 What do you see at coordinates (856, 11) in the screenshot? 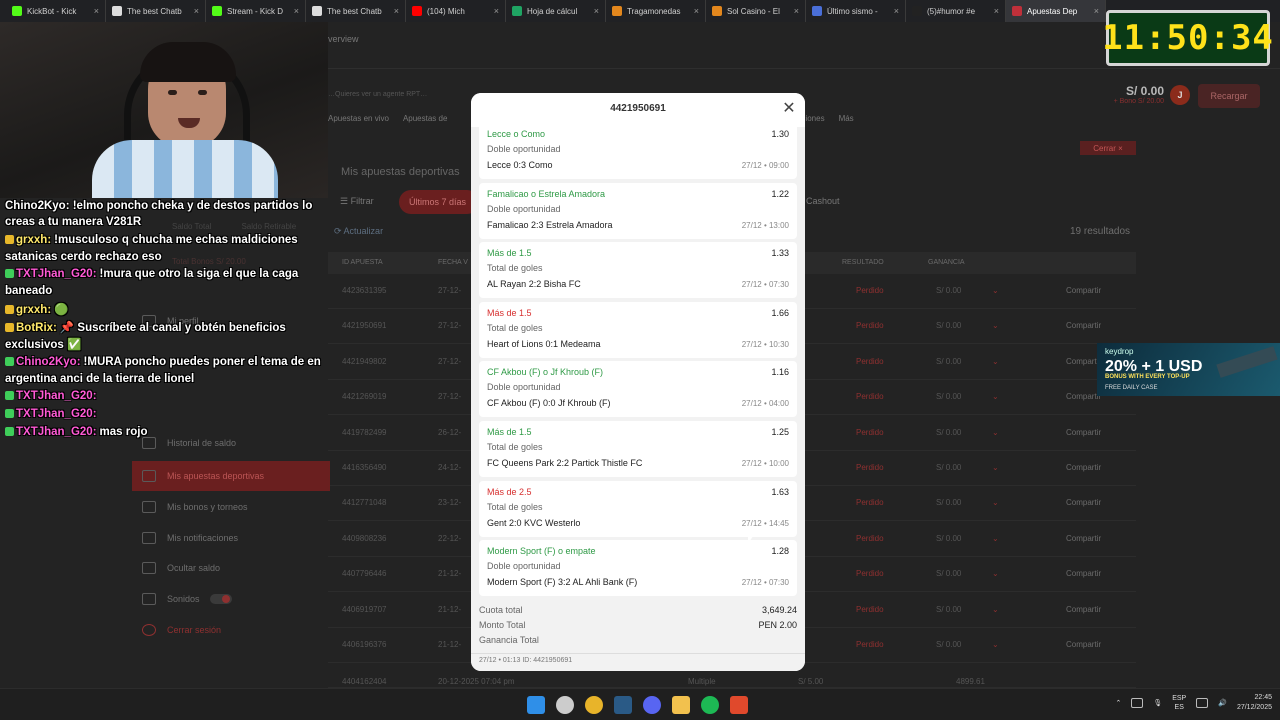
I see `browser-tab: Último sismo - ×` at bounding box center [856, 11].